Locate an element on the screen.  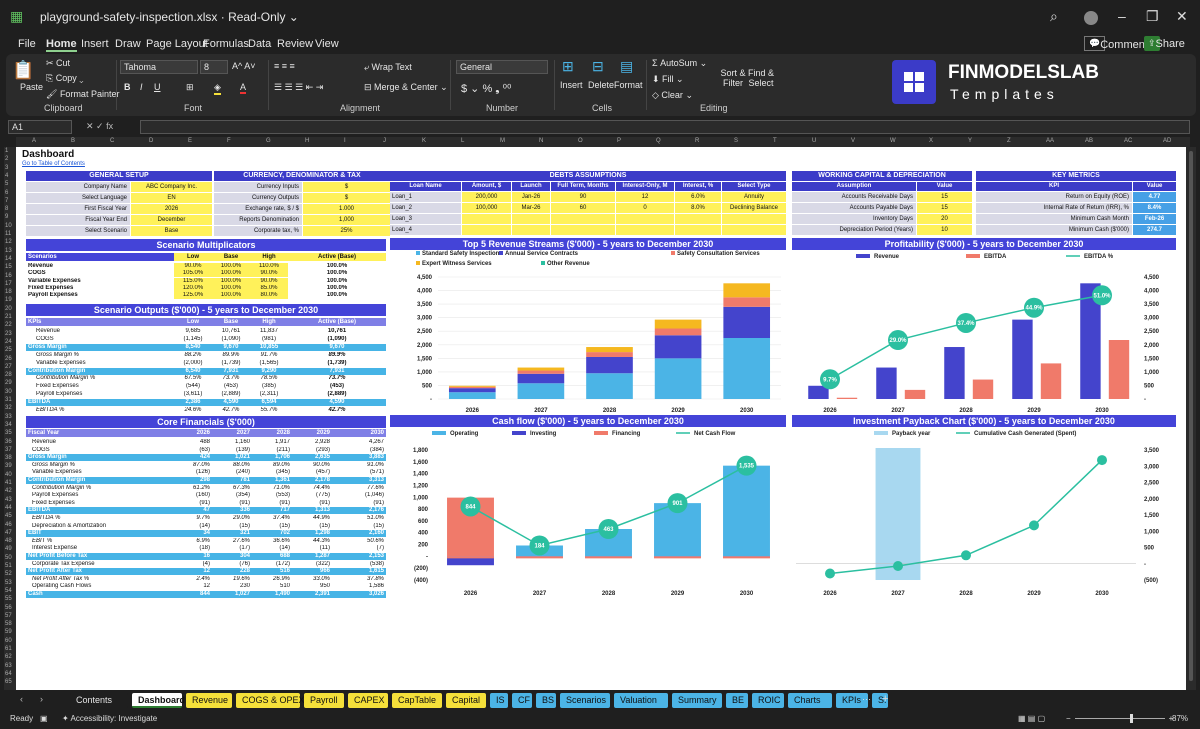
macro-icon: ▣ is located at coordinates (44, 718).